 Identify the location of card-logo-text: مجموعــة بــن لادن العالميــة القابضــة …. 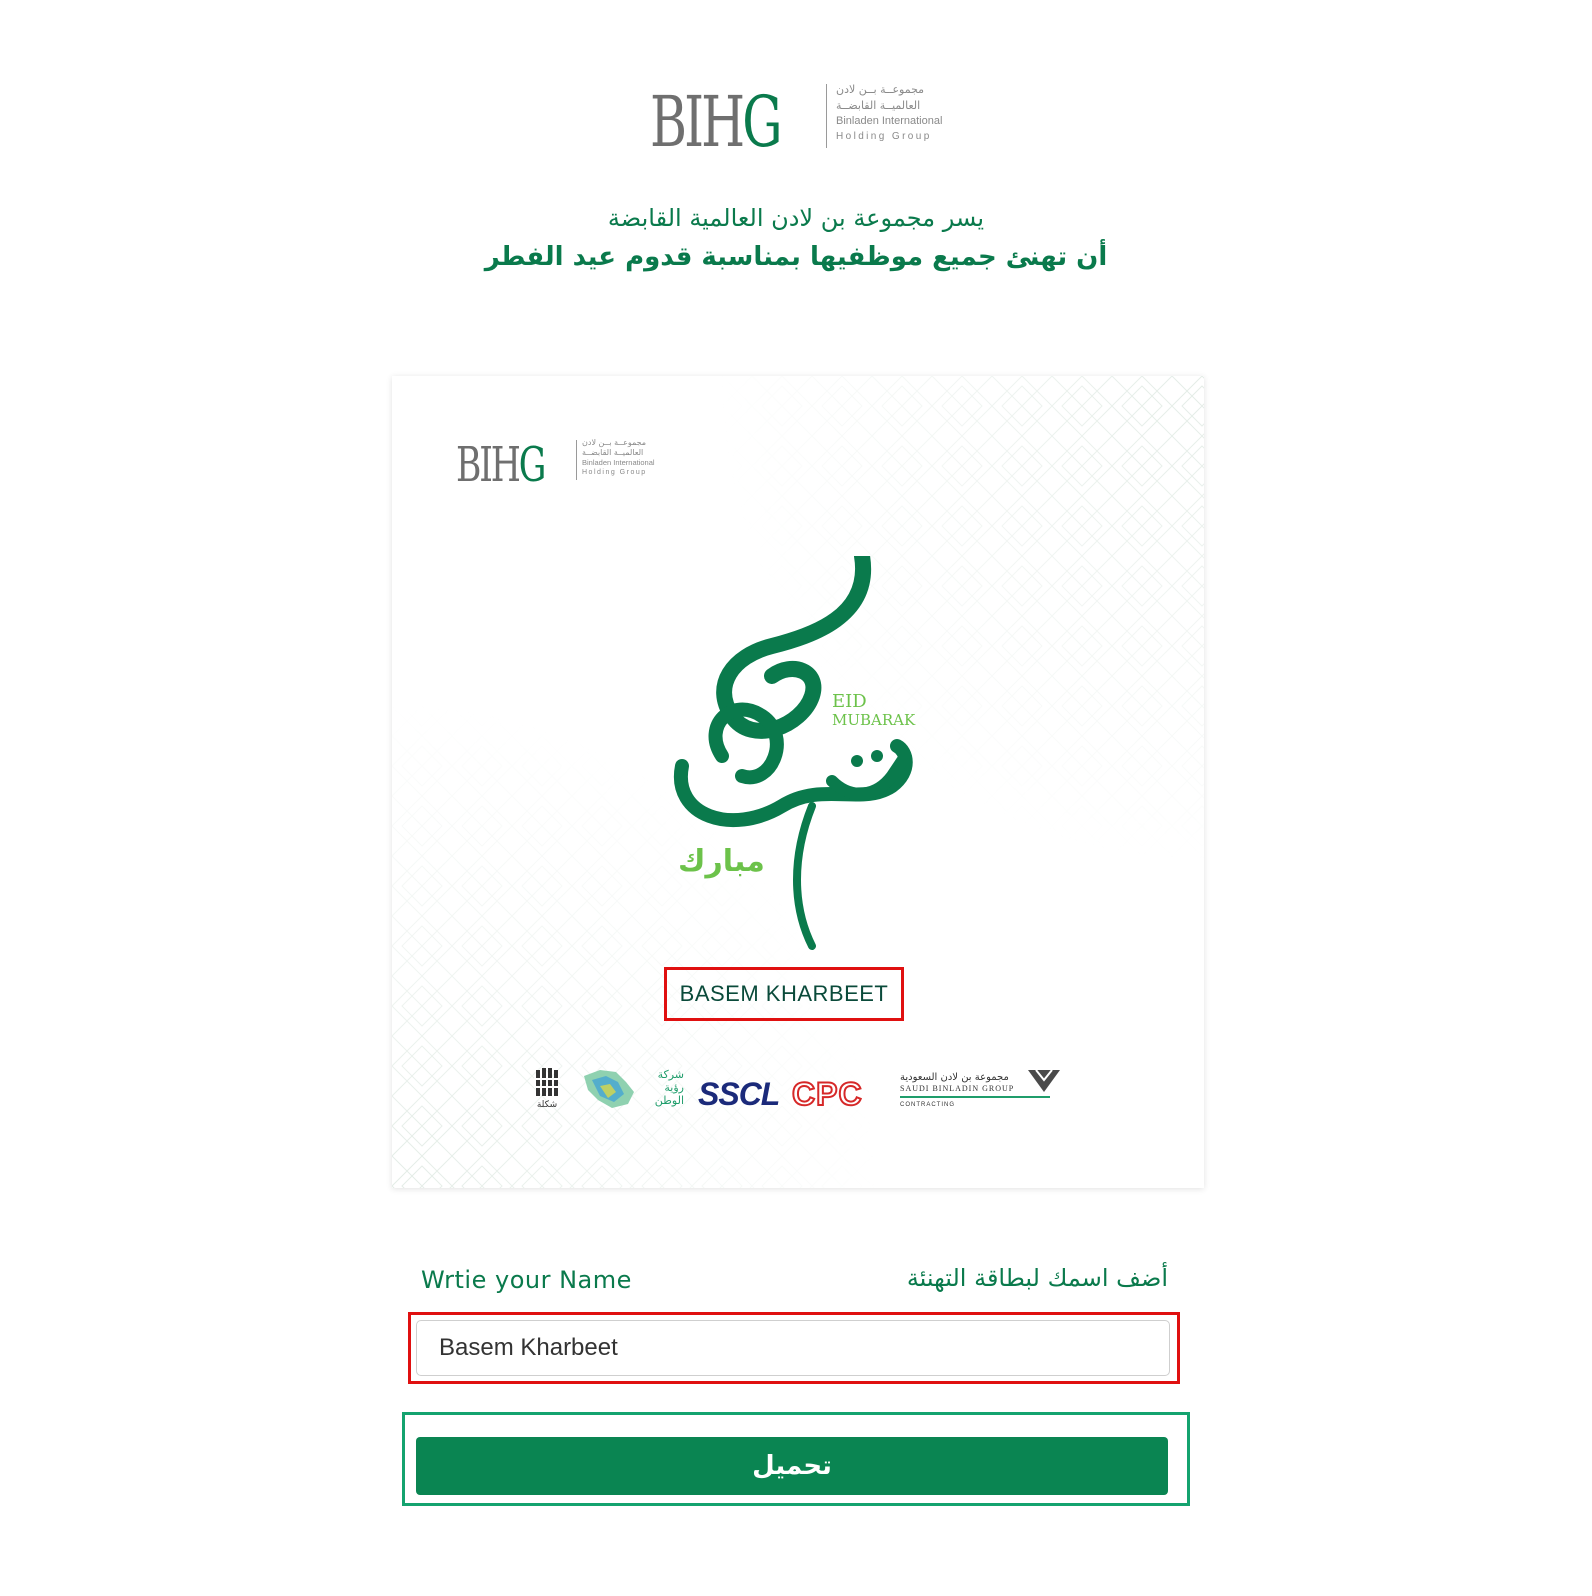
(622, 458).